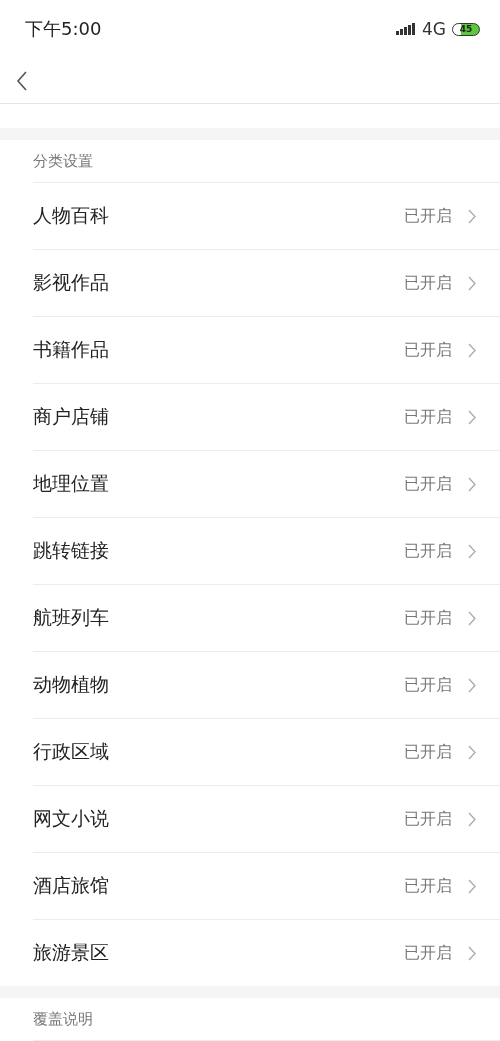 This screenshot has width=500, height=1041. Describe the element at coordinates (218, 752) in the screenshot. I see `category-label: 行政区域` at that location.